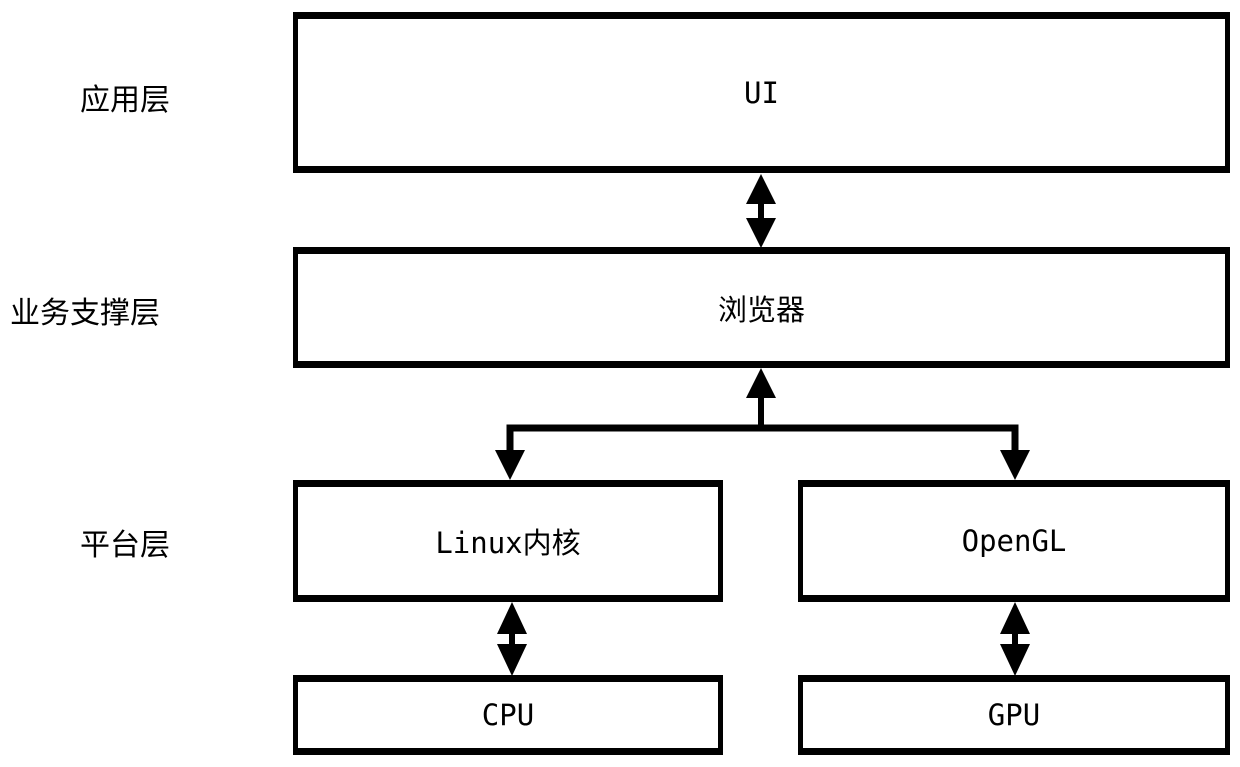  What do you see at coordinates (761, 211) in the screenshot?
I see `ui-browser-double-arrow` at bounding box center [761, 211].